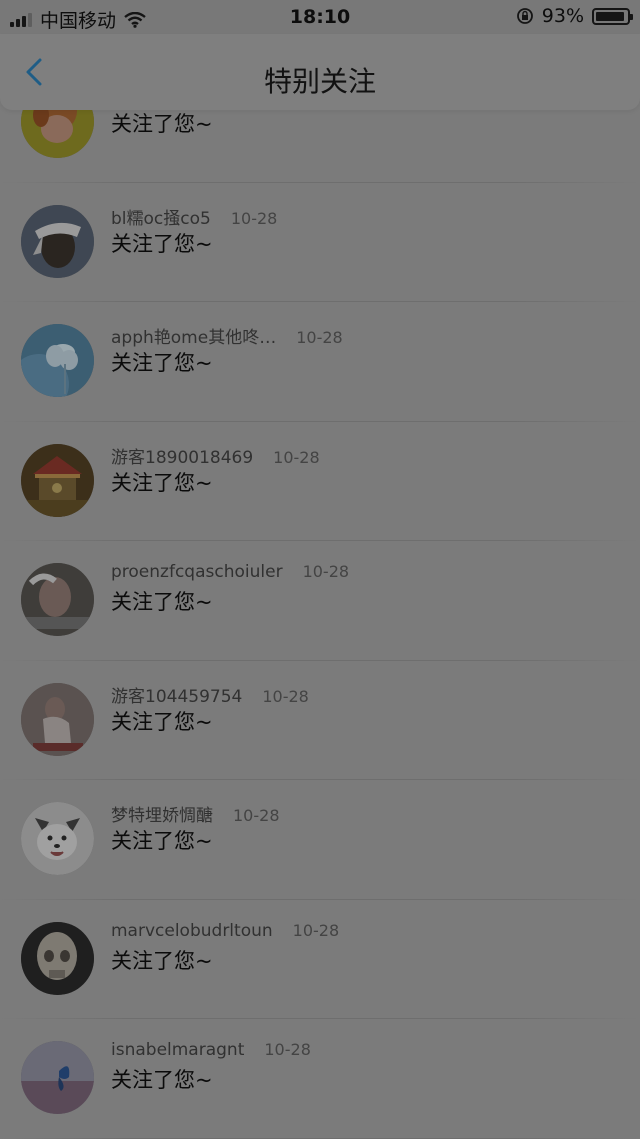 The width and height of the screenshot is (640, 1139). I want to click on battery-icon, so click(612, 16).